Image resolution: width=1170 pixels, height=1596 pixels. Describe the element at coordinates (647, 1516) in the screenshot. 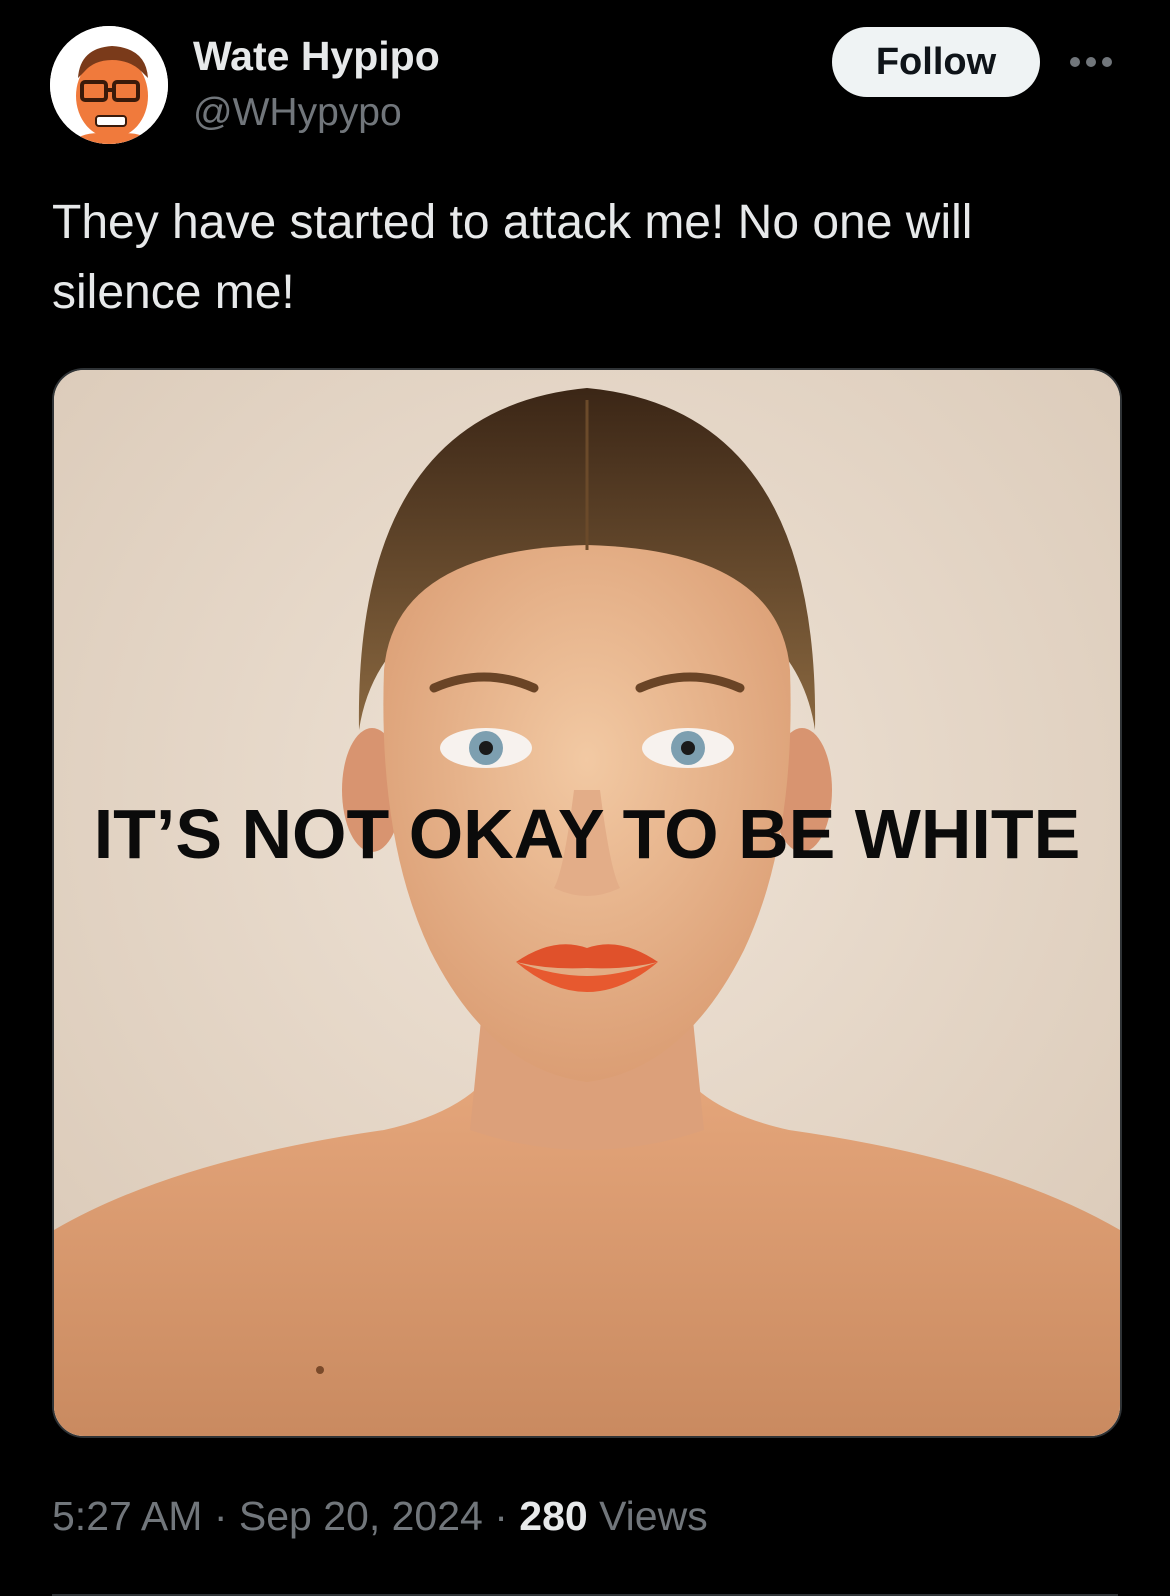

I see `views-label: Views` at that location.